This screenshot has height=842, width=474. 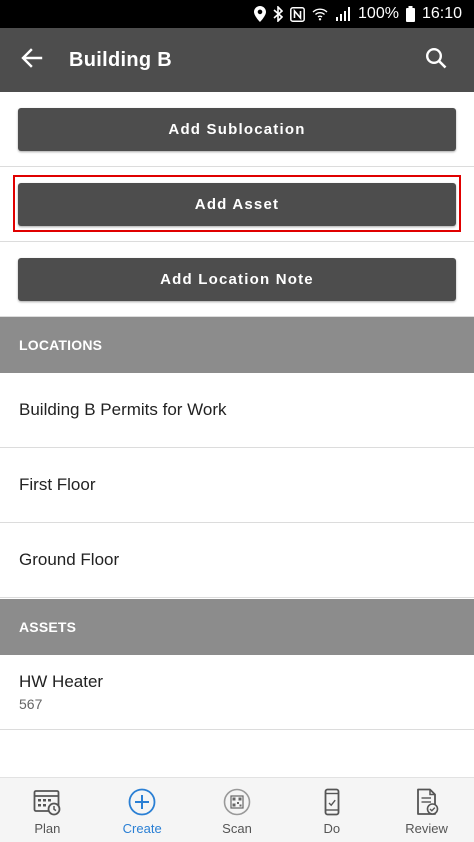 I want to click on asset-item-hw-heater: HW Heater 567, so click(x=237, y=692).